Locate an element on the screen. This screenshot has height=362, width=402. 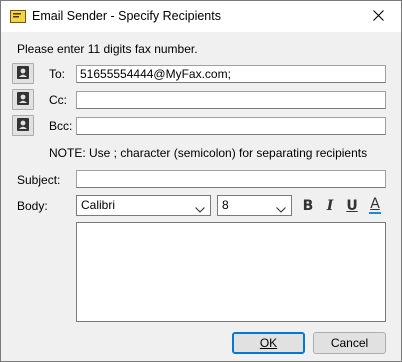
cc-field is located at coordinates (231, 100).